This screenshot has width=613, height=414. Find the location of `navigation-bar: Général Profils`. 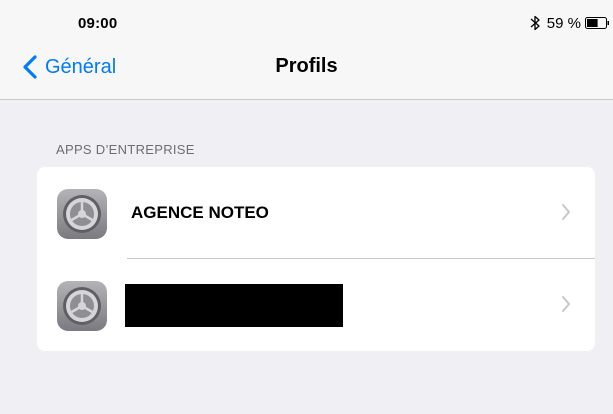

navigation-bar: Général Profils is located at coordinates (306, 70).